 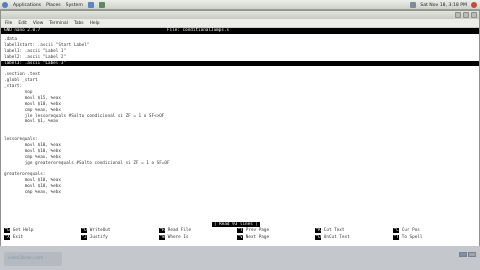 I want to click on network-icon, so click(x=413, y=5).